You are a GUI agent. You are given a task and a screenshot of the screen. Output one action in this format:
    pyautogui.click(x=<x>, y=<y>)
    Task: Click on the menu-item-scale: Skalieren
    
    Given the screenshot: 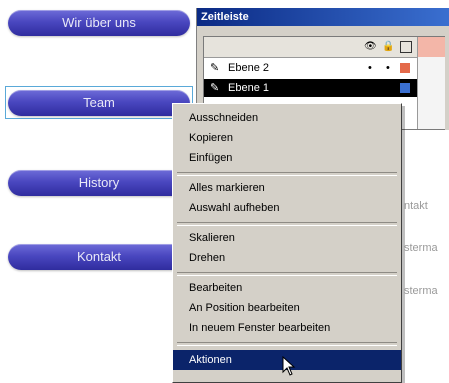 What is the action you would take?
    pyautogui.click(x=287, y=238)
    